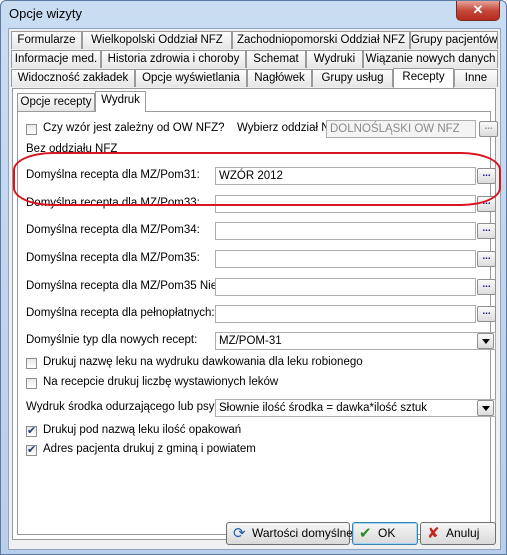 Image resolution: width=507 pixels, height=555 pixels. I want to click on default-type-select: MZ/POM-31, so click(355, 341).